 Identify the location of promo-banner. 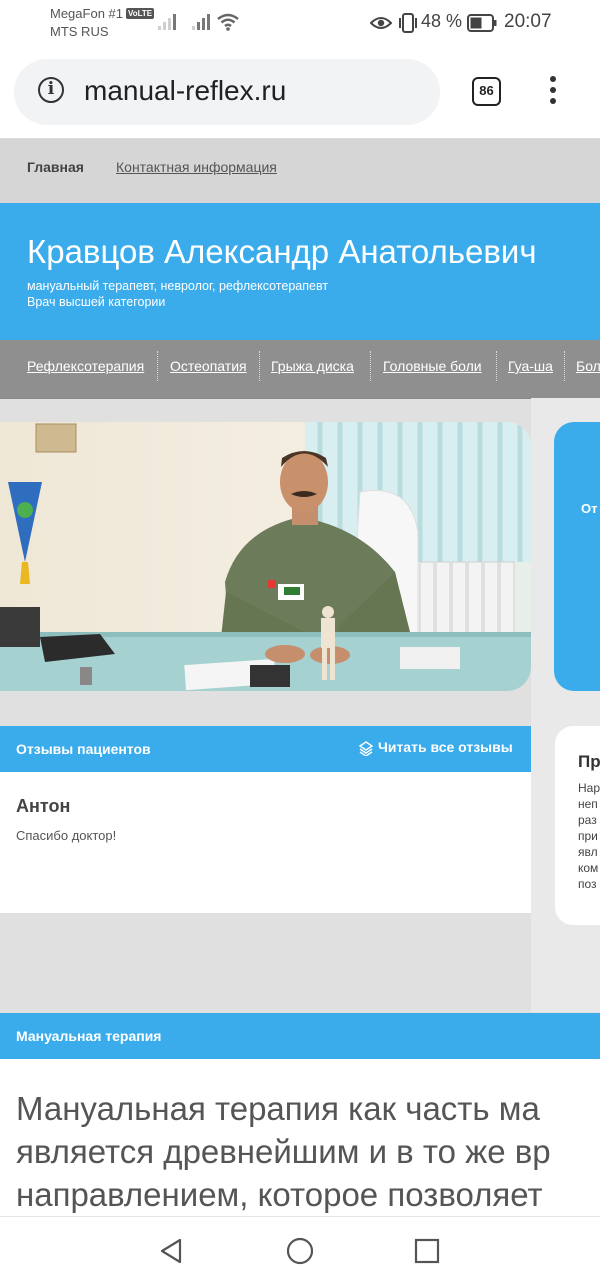
(577, 556).